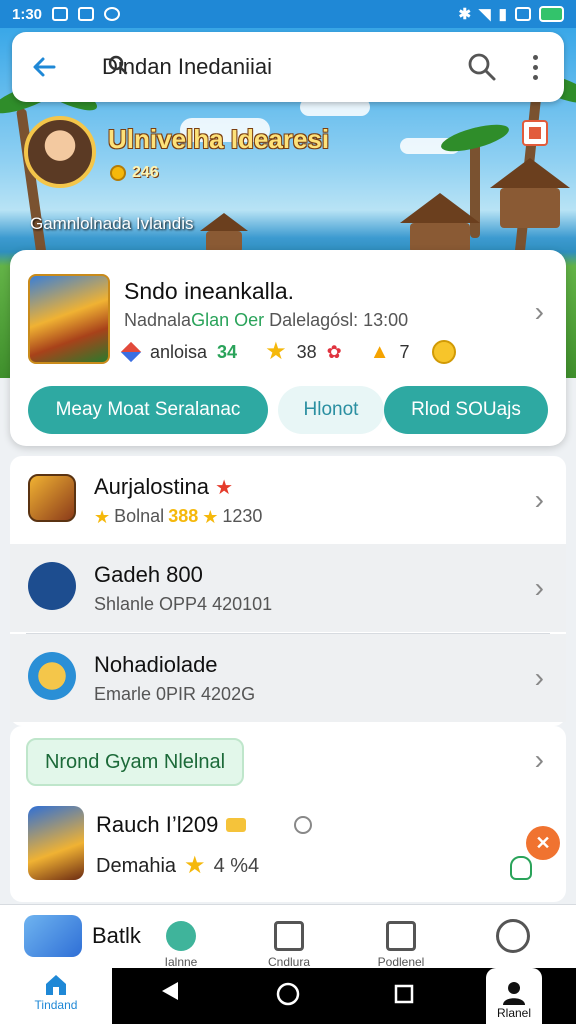 This screenshot has height=1024, width=576. Describe the element at coordinates (236, 825) in the screenshot. I see `badge-icon` at that location.